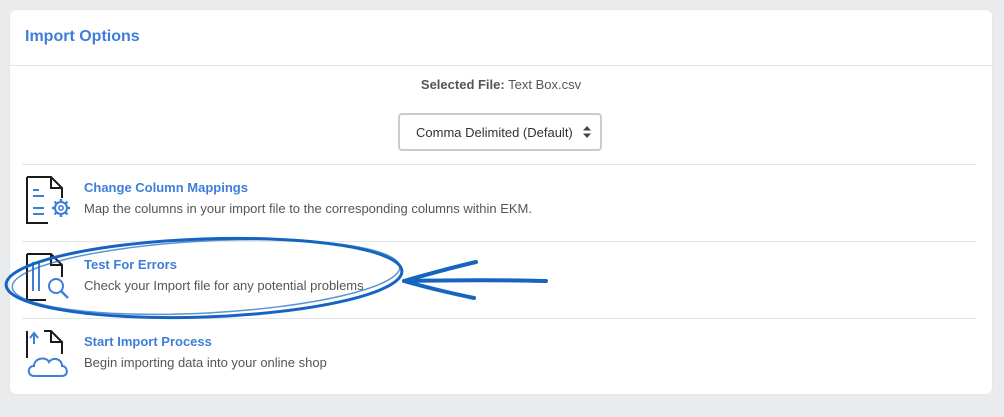  I want to click on selected-file-label: Selected File:, so click(462, 84).